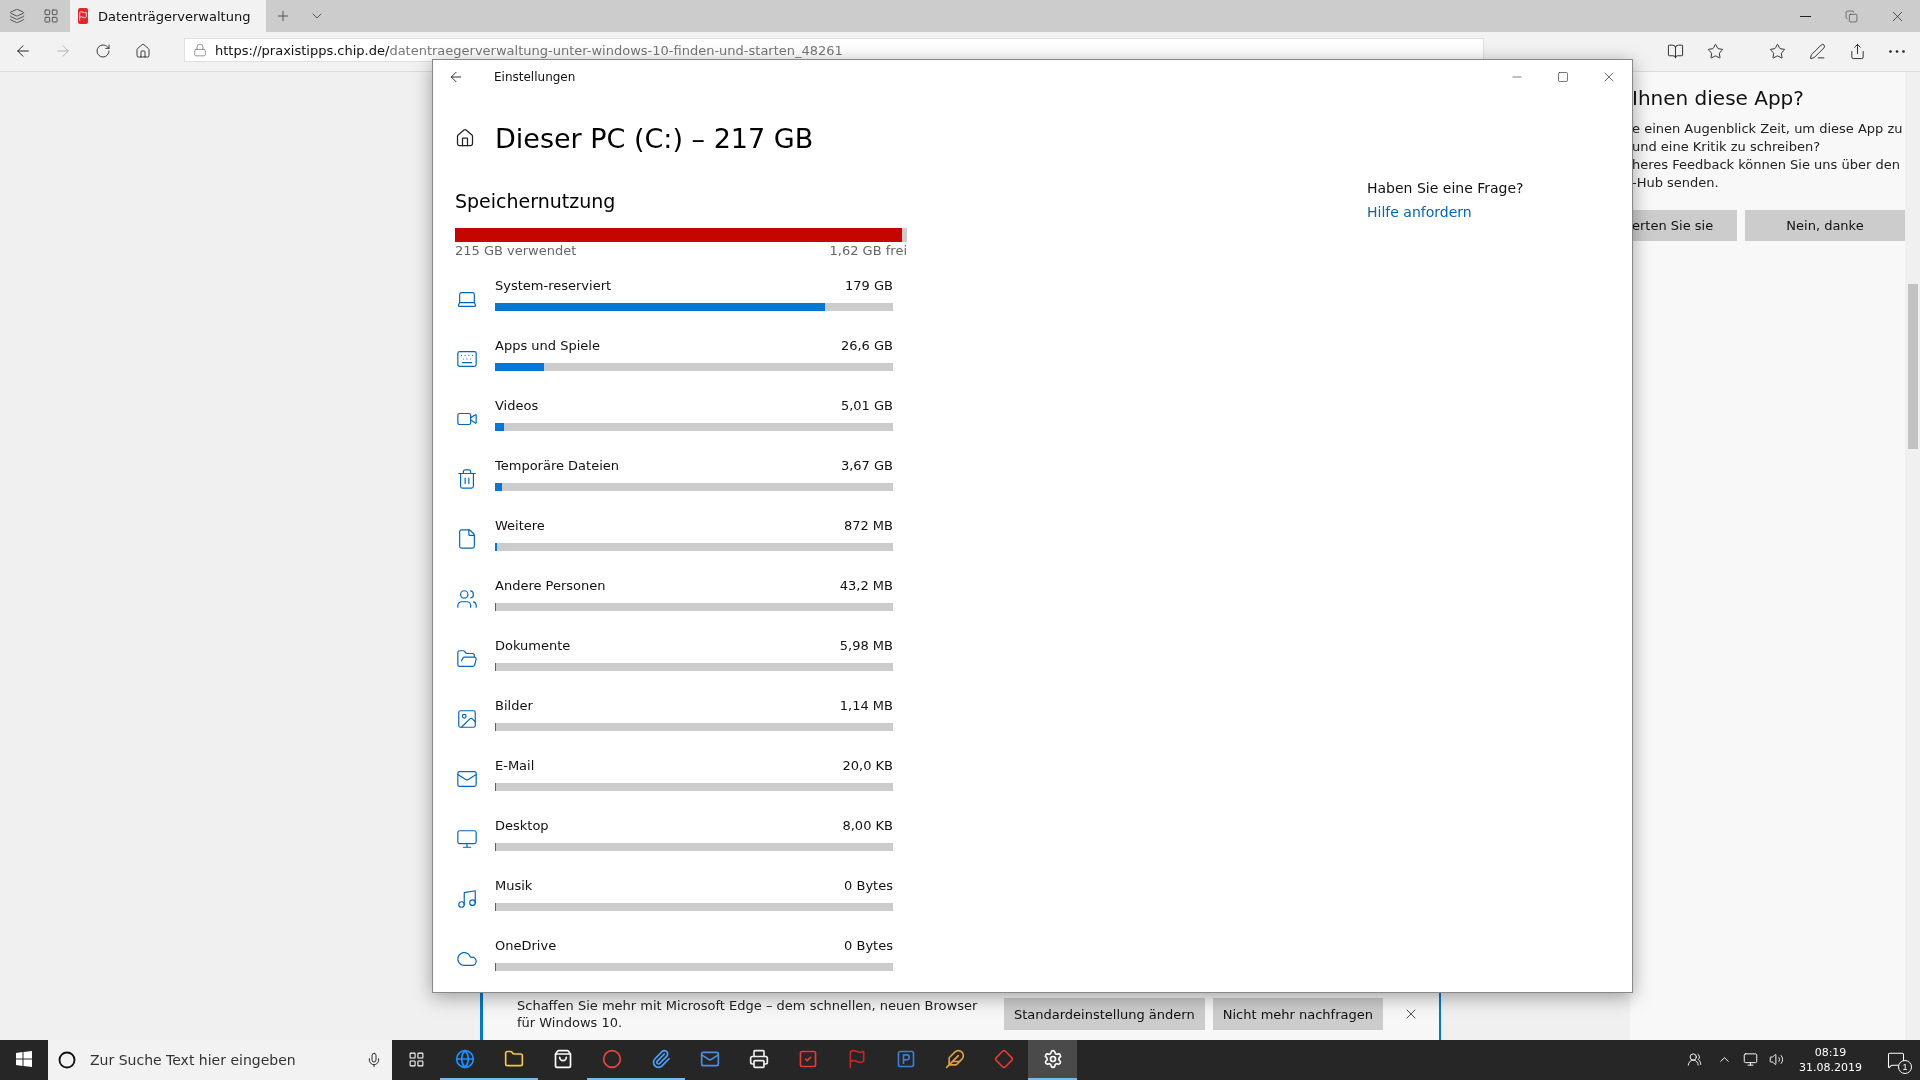 The image size is (1920, 1080). What do you see at coordinates (685, 776) in the screenshot?
I see `storage-category: E-Mail 20,0 KB` at bounding box center [685, 776].